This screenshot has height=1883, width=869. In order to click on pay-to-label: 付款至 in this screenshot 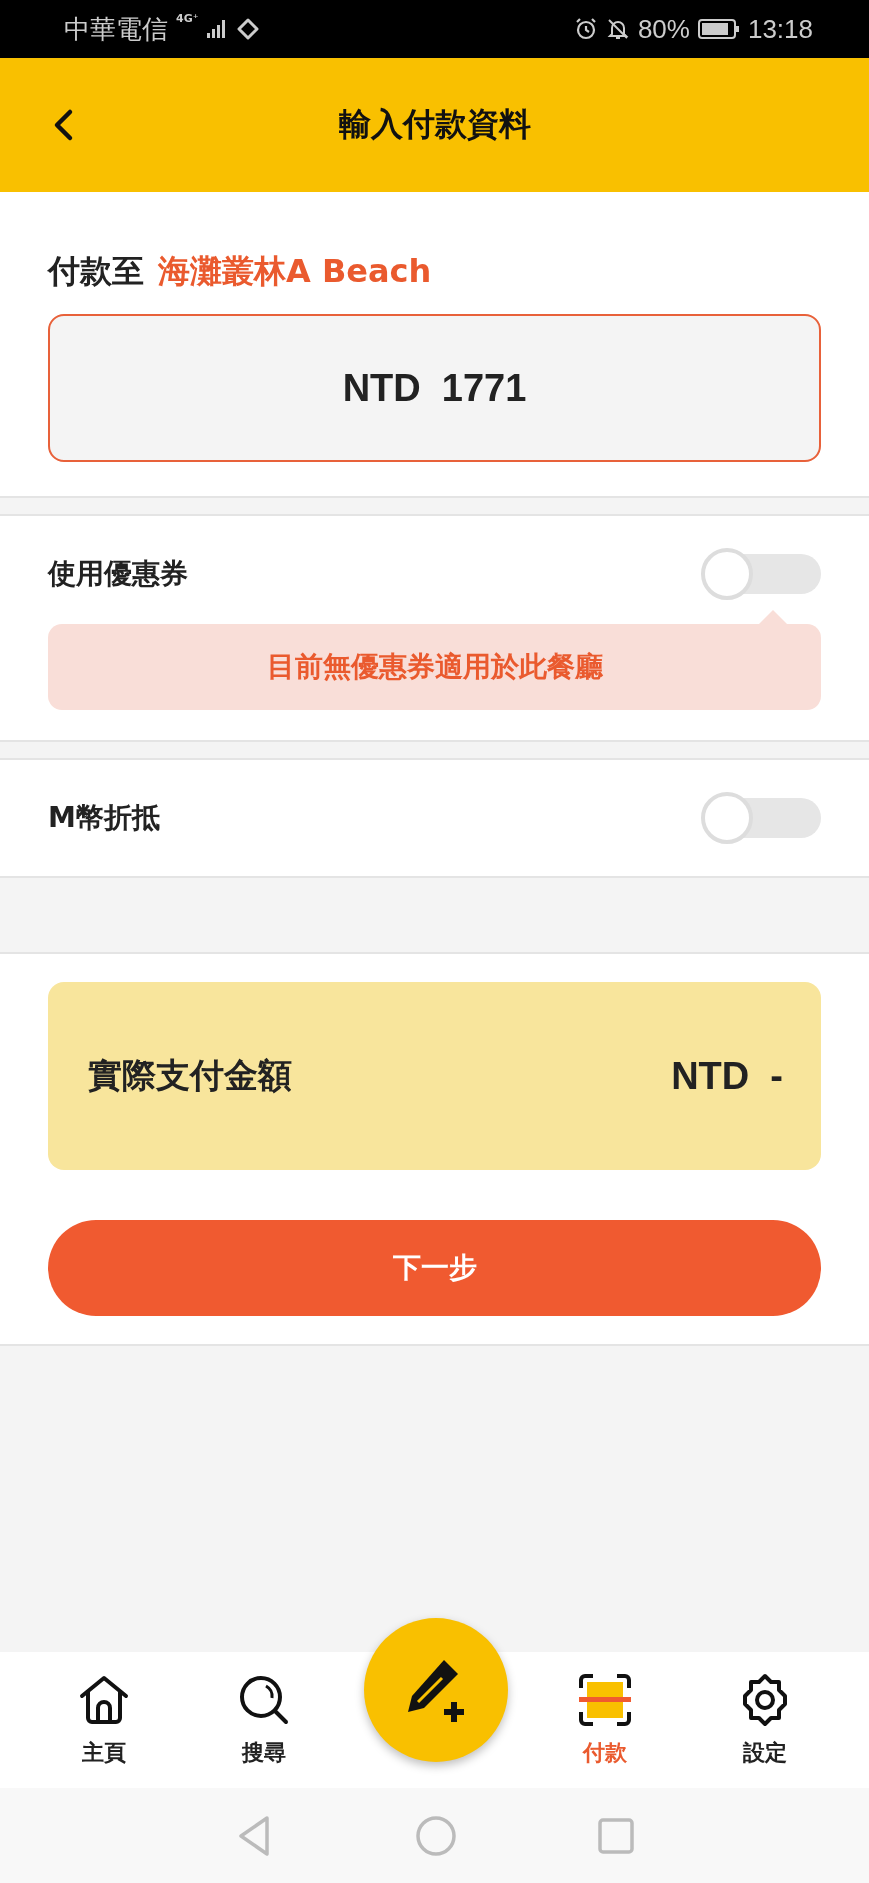, I will do `click(96, 271)`.